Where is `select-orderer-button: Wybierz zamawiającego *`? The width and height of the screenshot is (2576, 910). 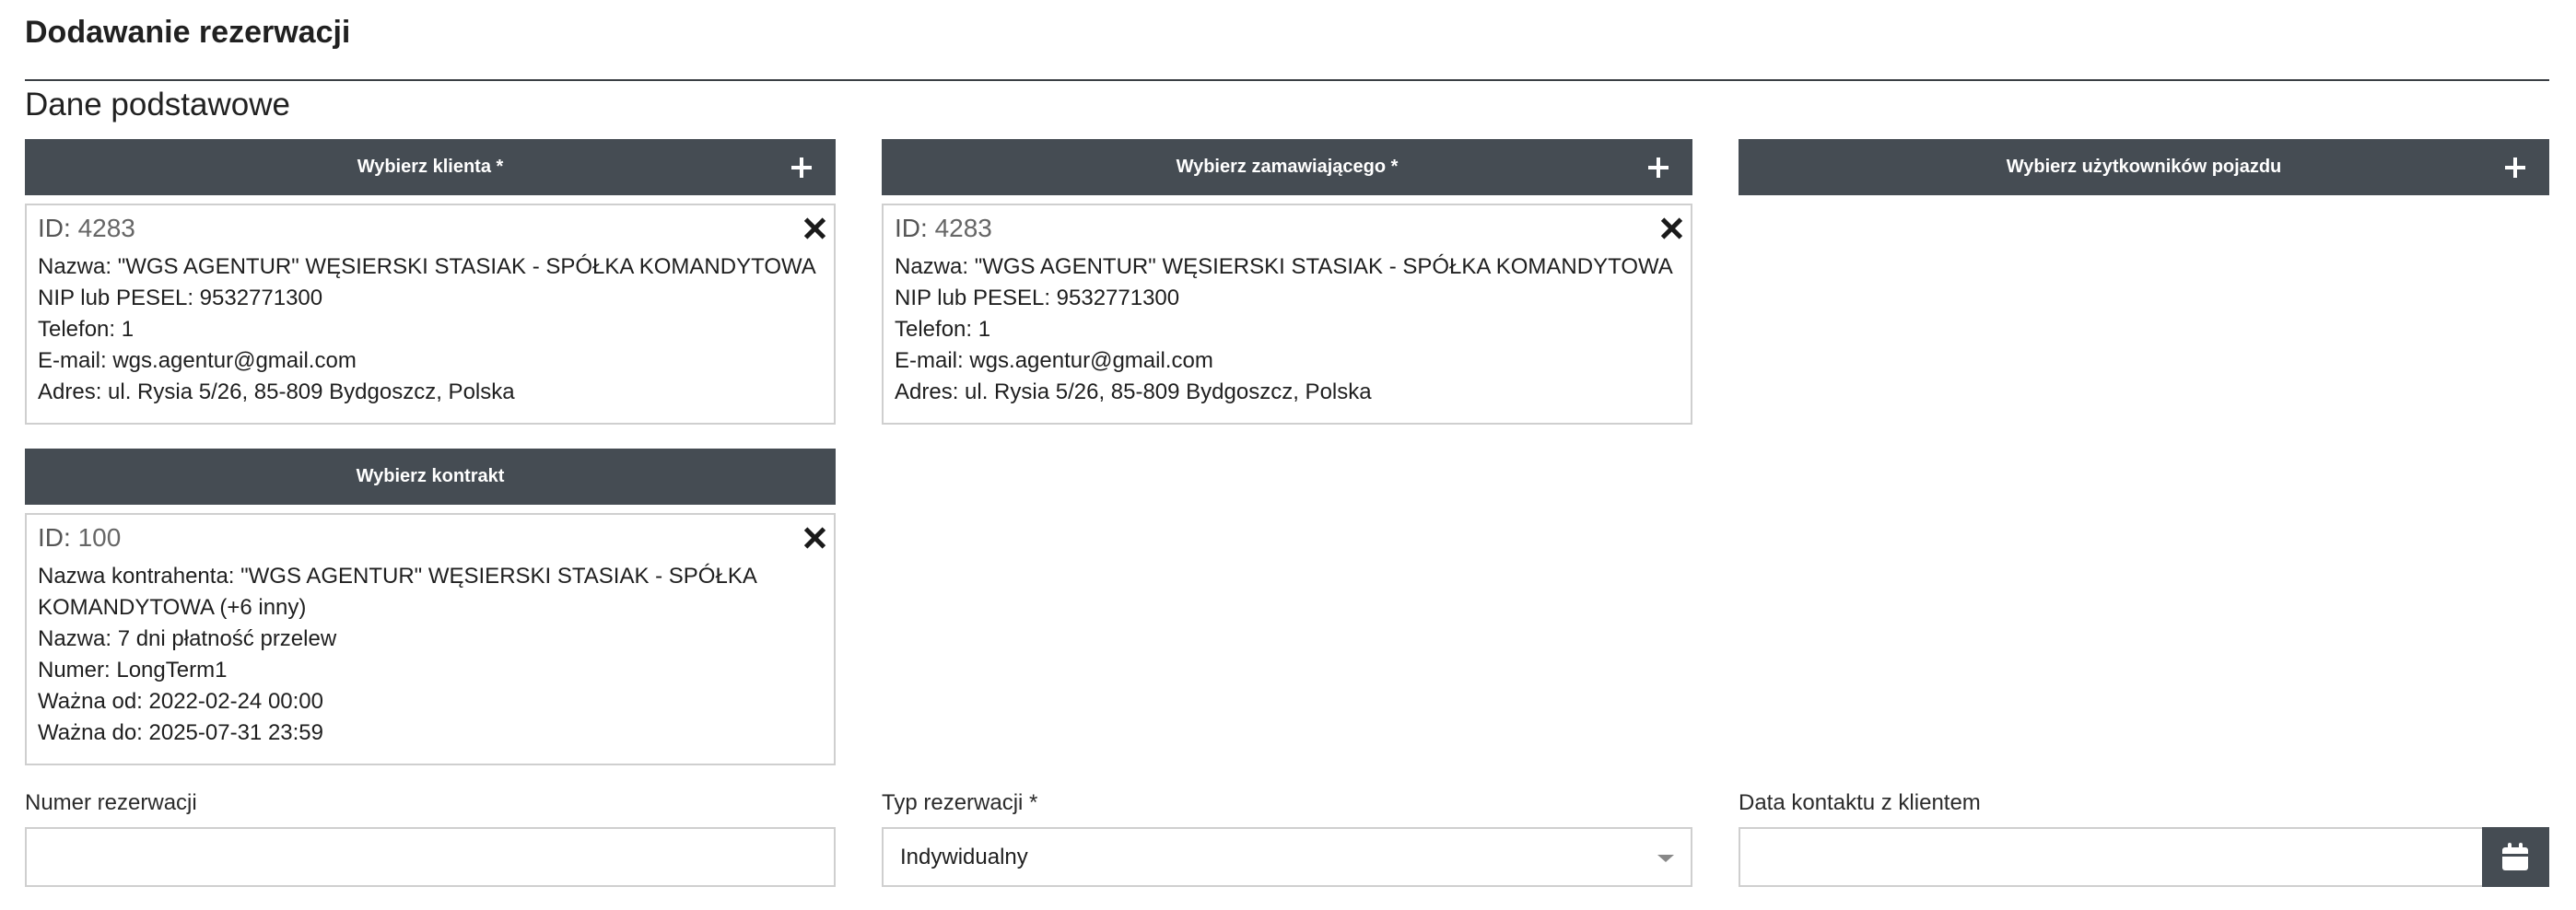
select-orderer-button: Wybierz zamawiającego * is located at coordinates (1287, 167).